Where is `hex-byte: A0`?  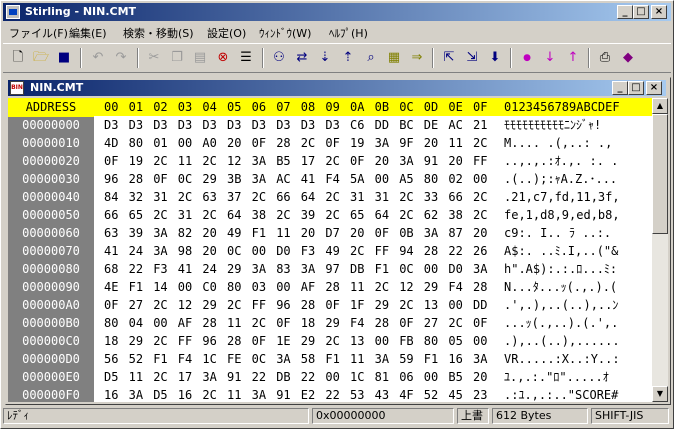
hex-byte: A0 is located at coordinates (214, 143).